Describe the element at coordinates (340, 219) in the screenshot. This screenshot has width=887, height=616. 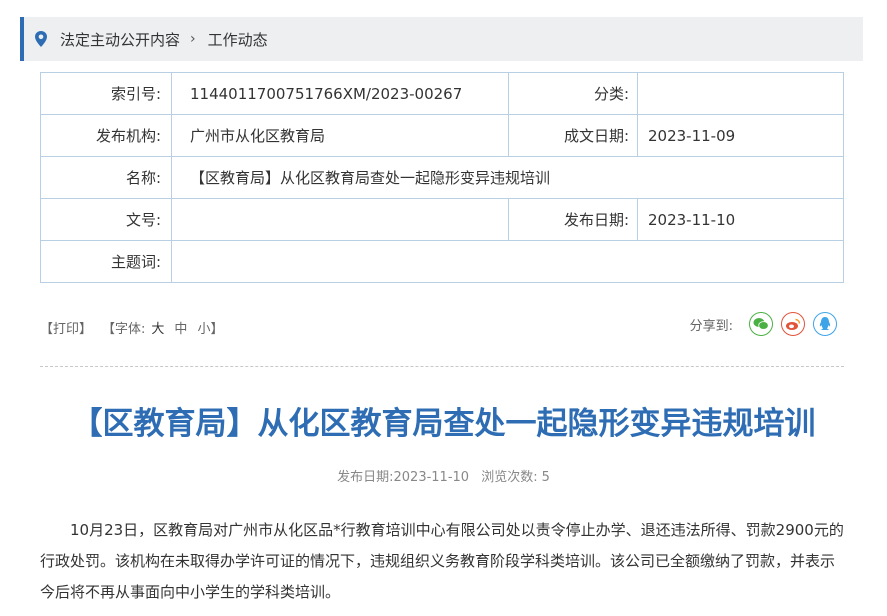
I see `doc-number-value` at that location.